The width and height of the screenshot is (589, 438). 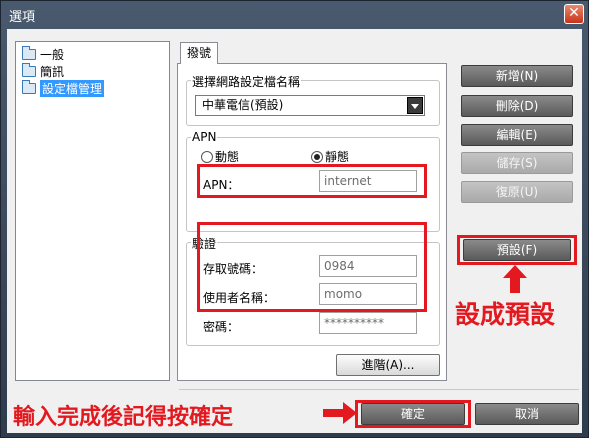 I want to click on ok-highlight-box, so click(x=413, y=414).